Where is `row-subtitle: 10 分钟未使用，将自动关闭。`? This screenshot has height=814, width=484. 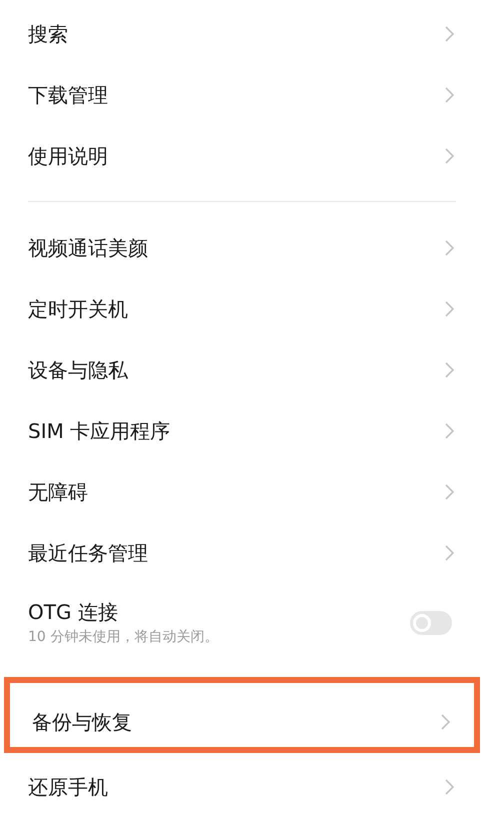 row-subtitle: 10 分钟未使用，将自动关闭。 is located at coordinates (124, 637).